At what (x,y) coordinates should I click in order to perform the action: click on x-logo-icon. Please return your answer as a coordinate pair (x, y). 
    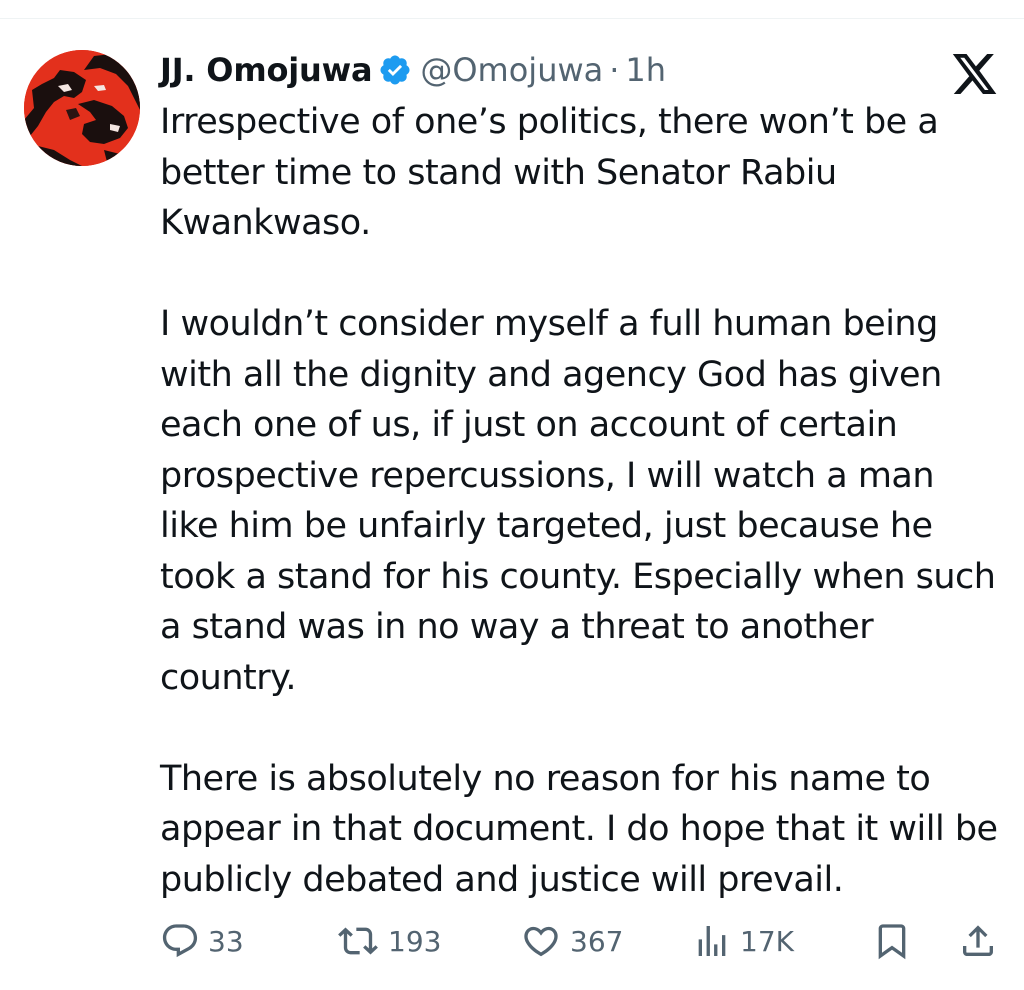
    Looking at the image, I should click on (974, 74).